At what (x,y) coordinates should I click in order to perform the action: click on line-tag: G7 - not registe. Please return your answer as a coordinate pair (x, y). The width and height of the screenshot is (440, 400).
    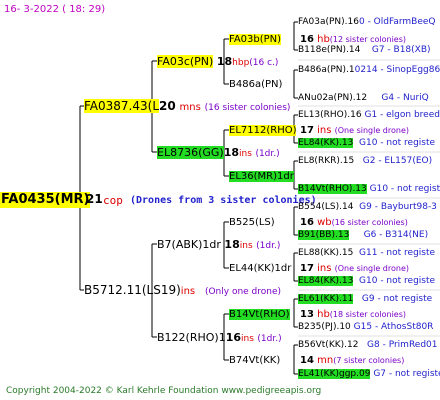
    Looking at the image, I should click on (406, 374).